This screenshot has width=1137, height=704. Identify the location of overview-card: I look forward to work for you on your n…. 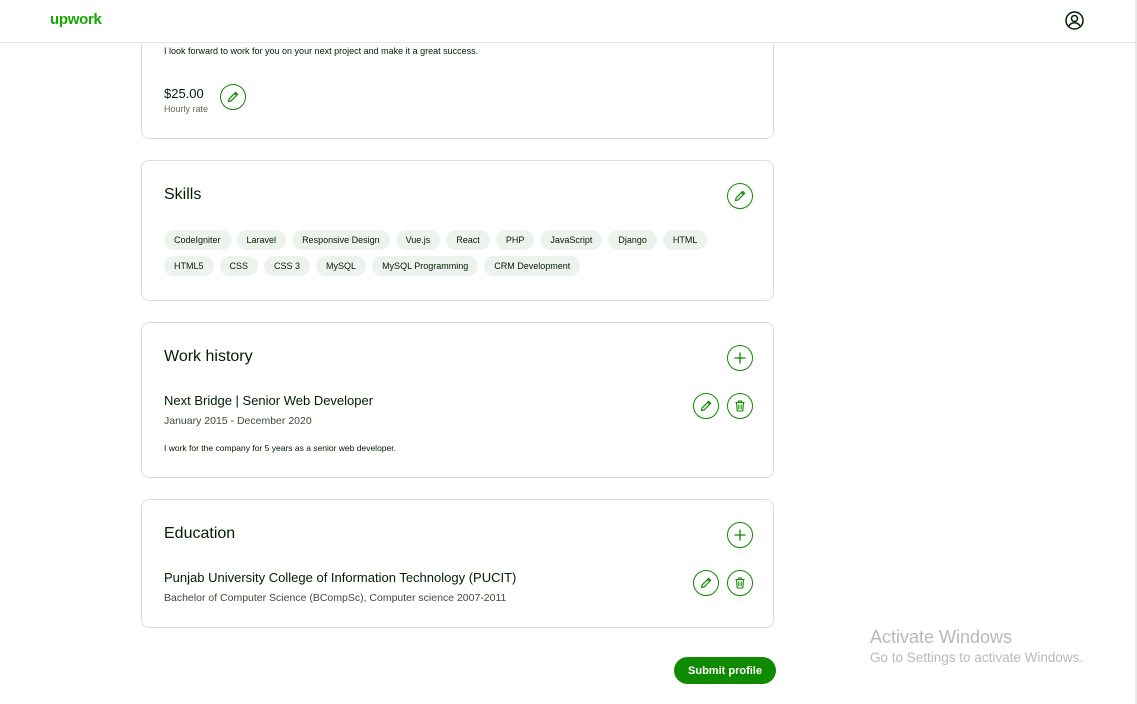
(457, 84).